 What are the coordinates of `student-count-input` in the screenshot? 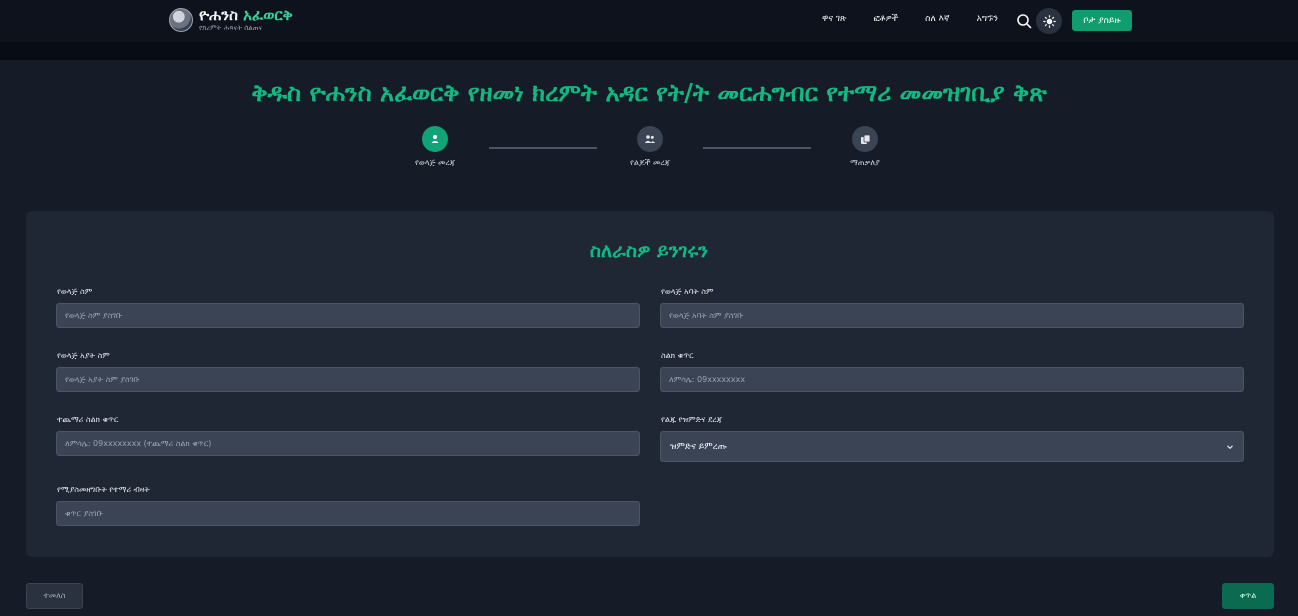 It's located at (348, 513).